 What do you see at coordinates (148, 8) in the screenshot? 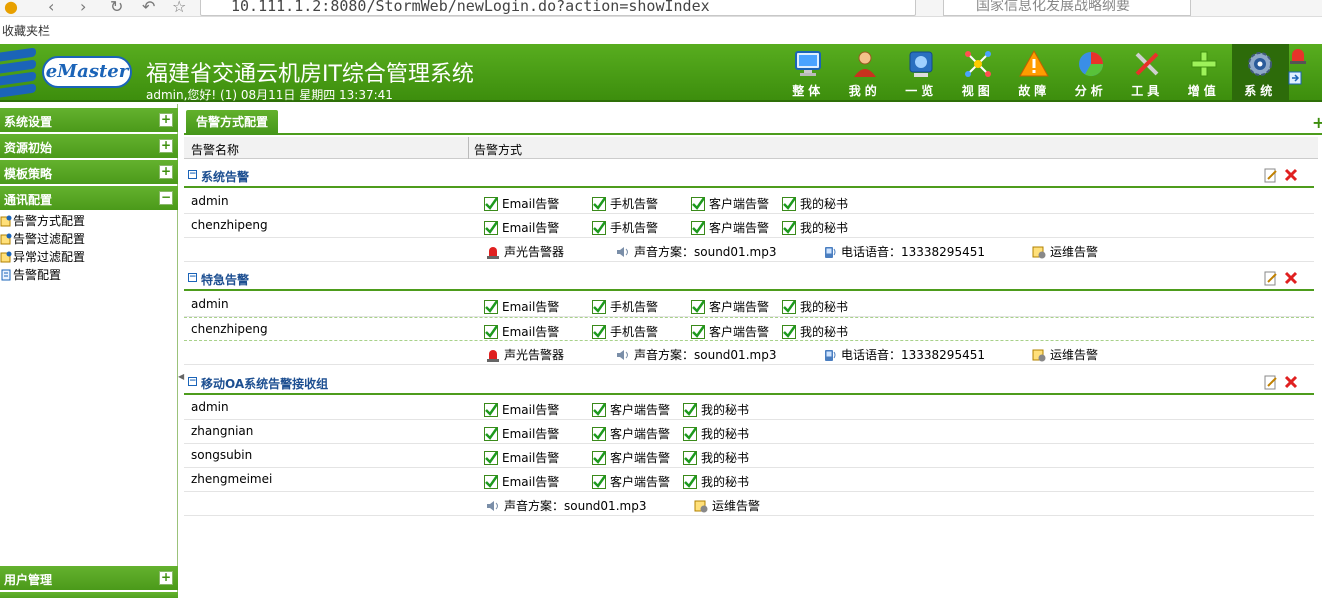
I see `undo-icon: ↶` at bounding box center [148, 8].